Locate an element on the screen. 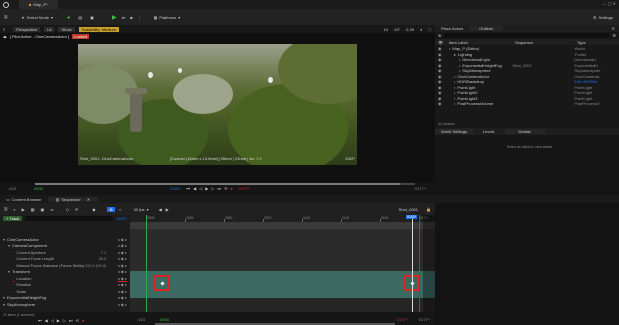  close-icon: ✕ is located at coordinates (88, 199).